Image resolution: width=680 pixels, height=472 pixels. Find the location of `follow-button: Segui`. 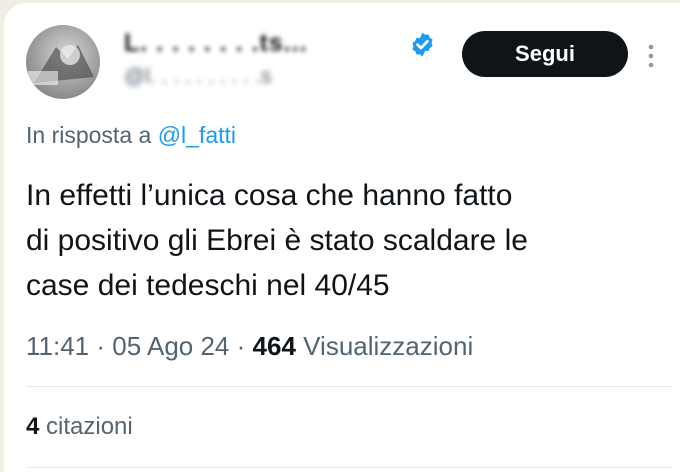

follow-button: Segui is located at coordinates (545, 54).